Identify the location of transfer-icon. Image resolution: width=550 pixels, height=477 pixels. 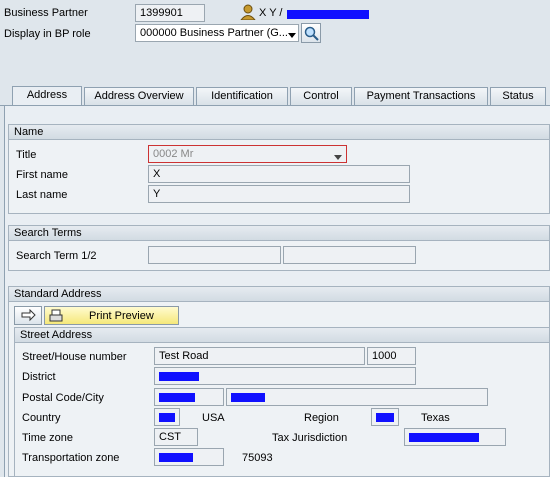
(29, 317).